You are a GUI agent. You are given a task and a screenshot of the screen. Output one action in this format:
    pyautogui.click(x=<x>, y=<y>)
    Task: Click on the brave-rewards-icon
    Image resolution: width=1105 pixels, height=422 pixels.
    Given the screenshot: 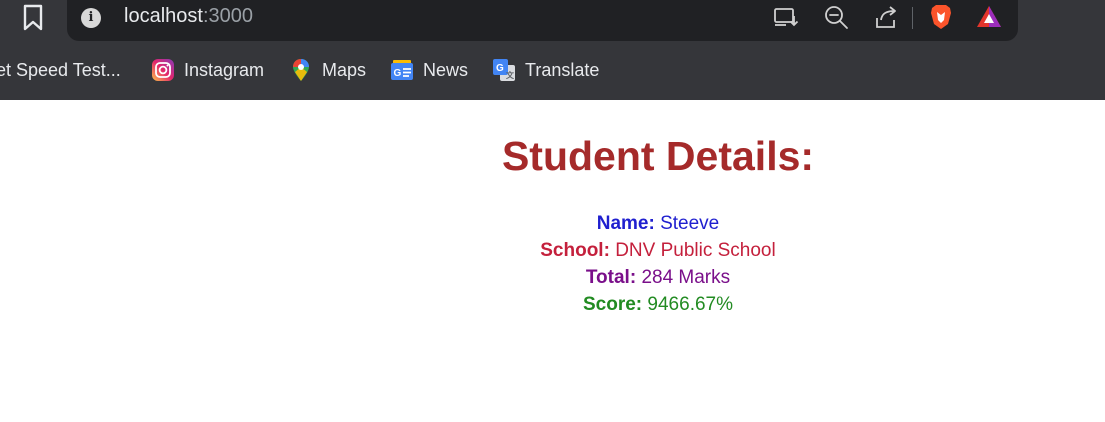 What is the action you would take?
    pyautogui.click(x=989, y=17)
    